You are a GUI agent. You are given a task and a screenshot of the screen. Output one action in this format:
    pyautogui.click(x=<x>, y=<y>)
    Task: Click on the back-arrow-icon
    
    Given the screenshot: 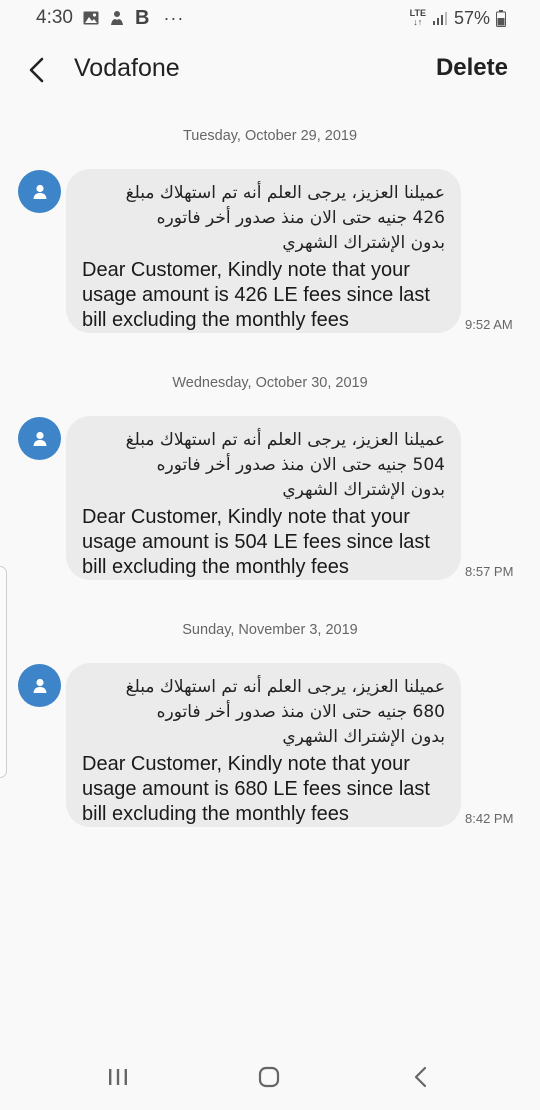 What is the action you would take?
    pyautogui.click(x=36, y=70)
    